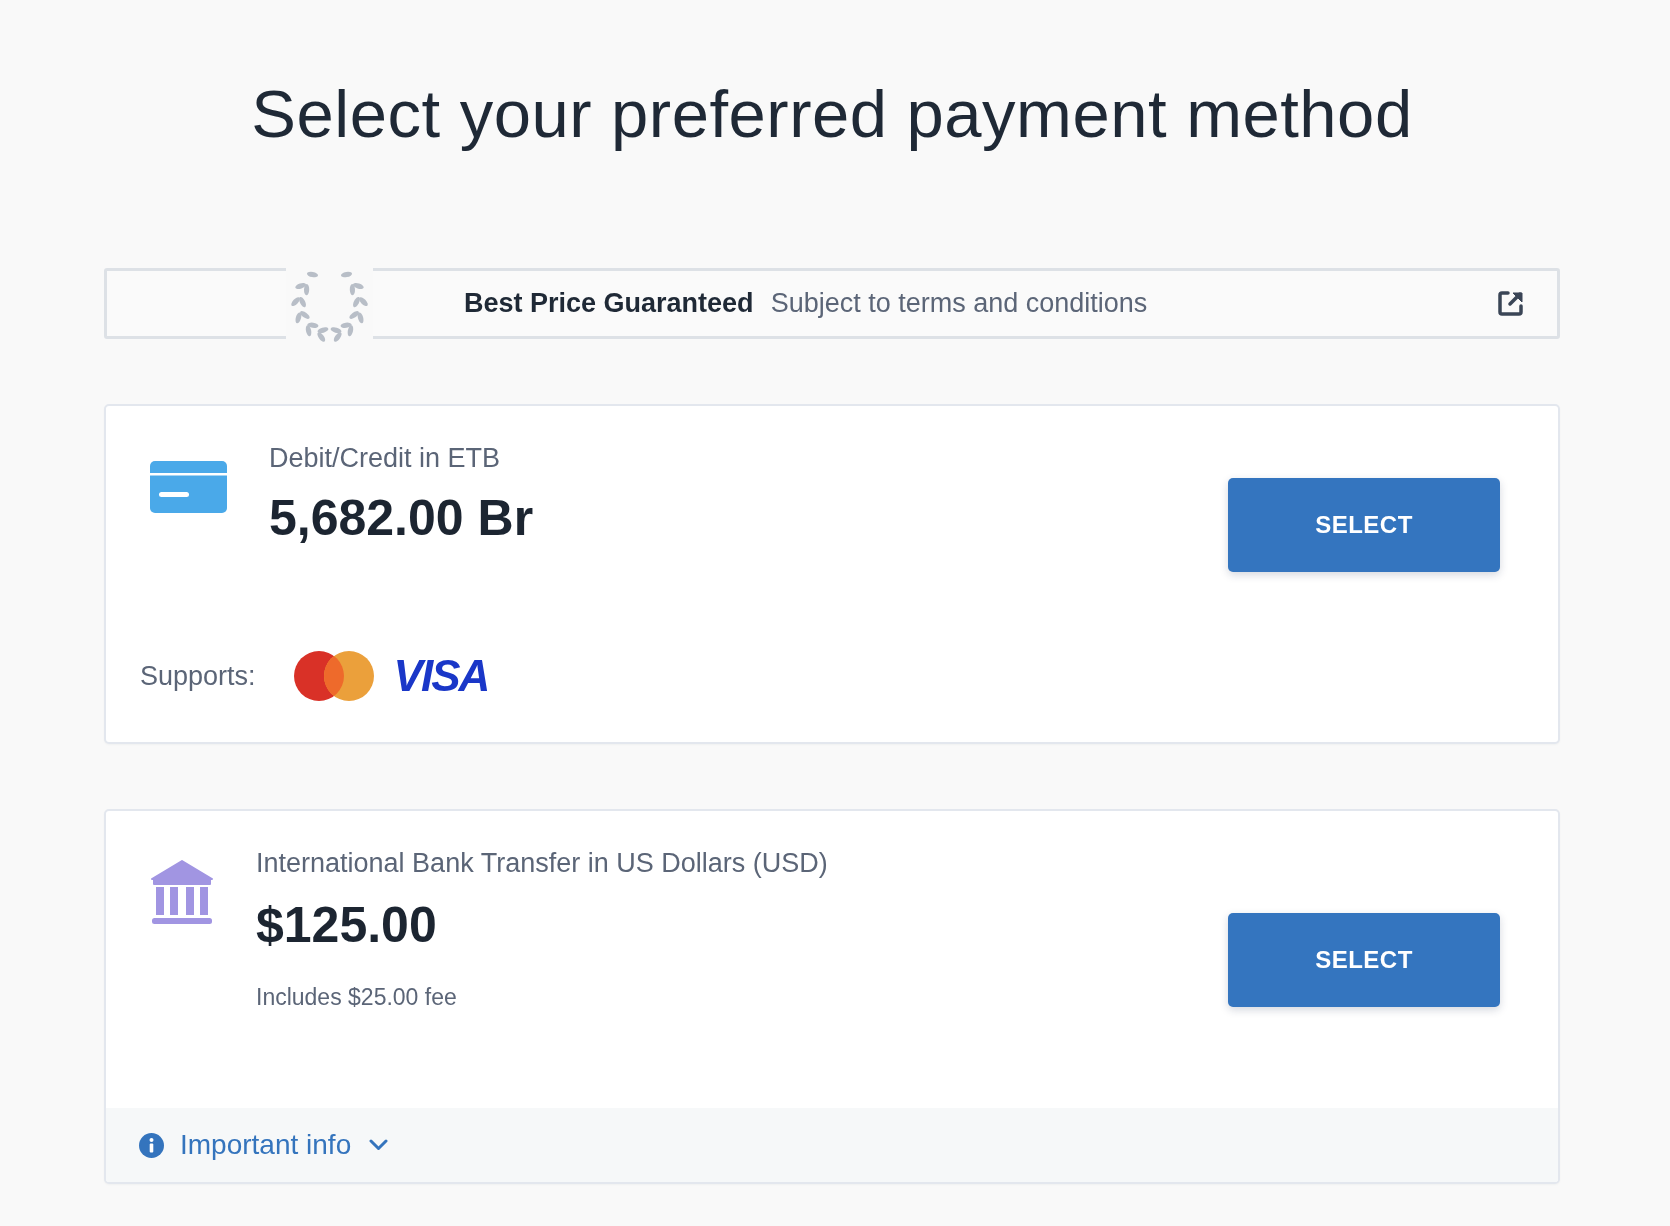 The height and width of the screenshot is (1226, 1670). What do you see at coordinates (356, 997) in the screenshot?
I see `fee-note: Includes $25.00 fee` at bounding box center [356, 997].